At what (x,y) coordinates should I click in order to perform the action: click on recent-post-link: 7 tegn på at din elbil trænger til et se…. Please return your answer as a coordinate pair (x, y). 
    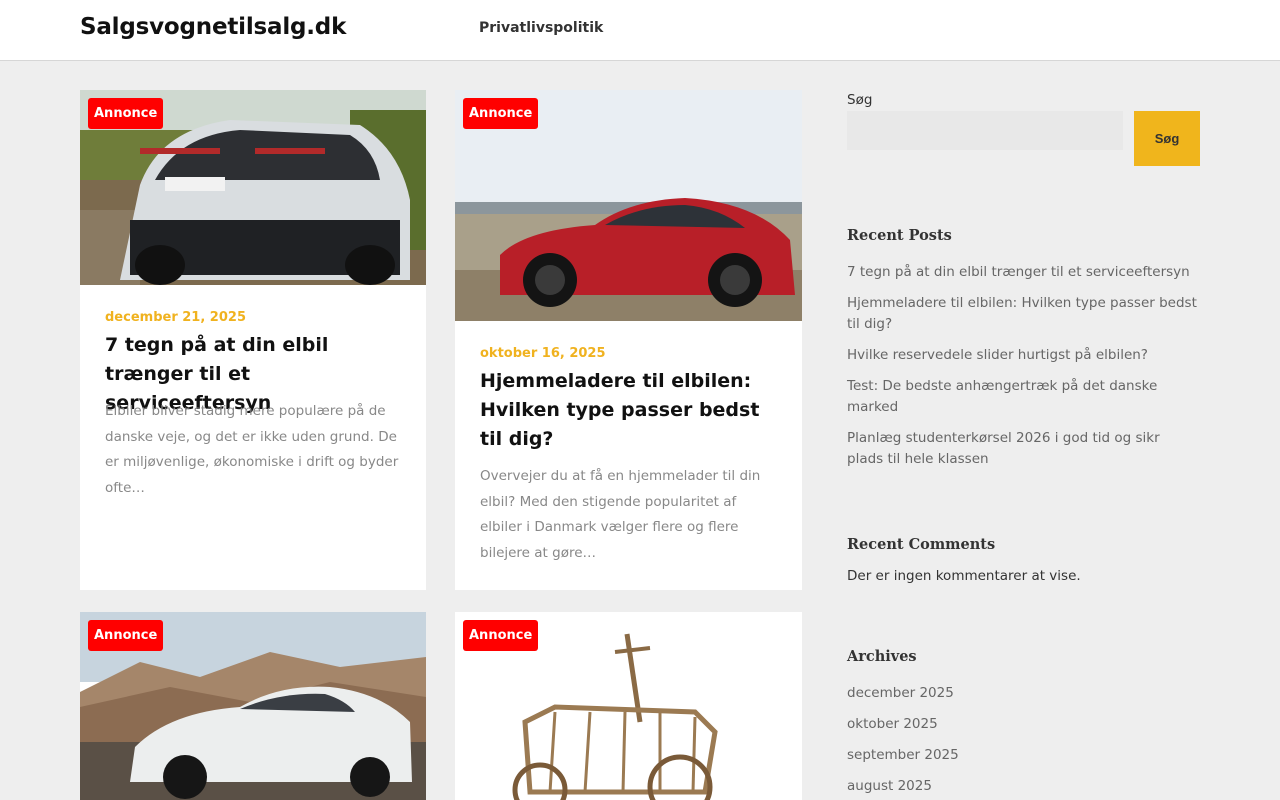
    Looking at the image, I should click on (1018, 272).